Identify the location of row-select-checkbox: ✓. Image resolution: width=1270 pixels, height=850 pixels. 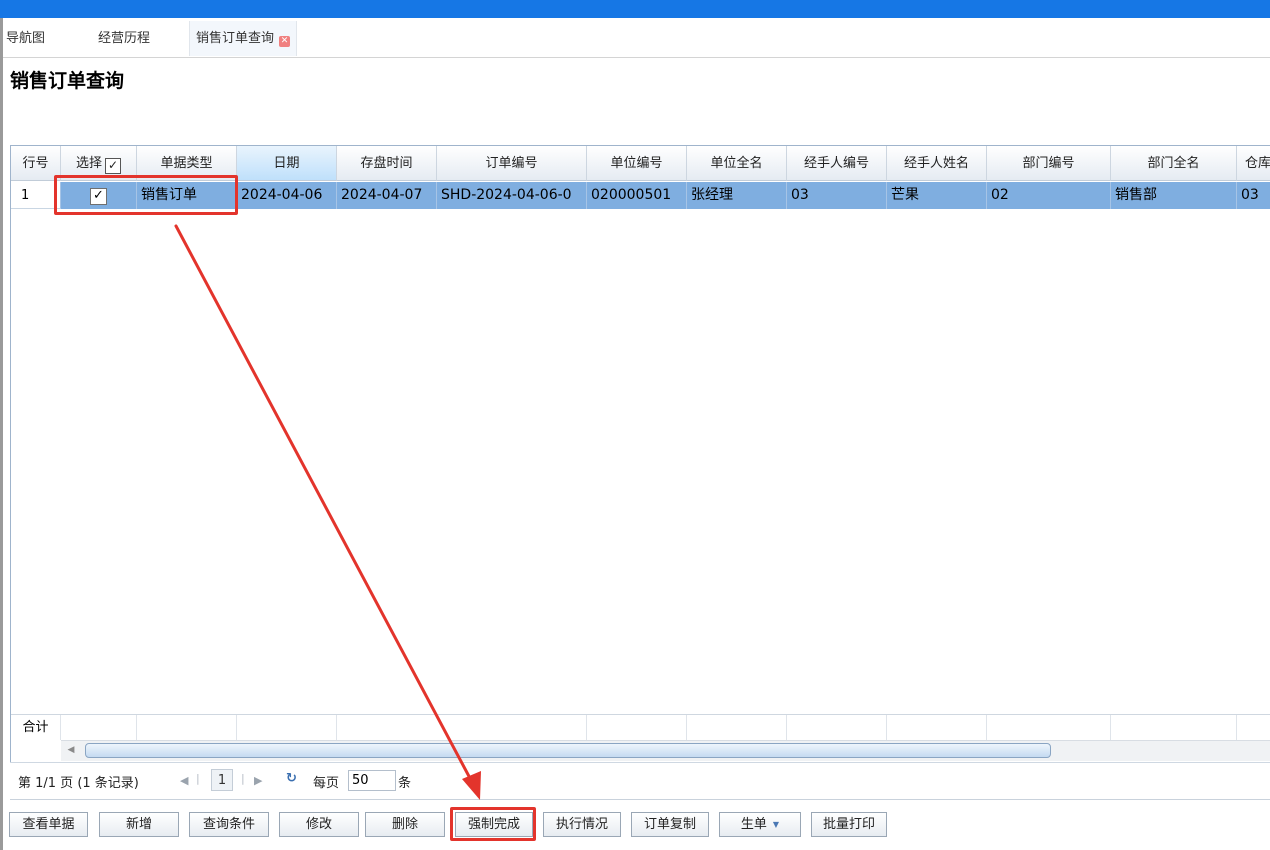
(98, 196).